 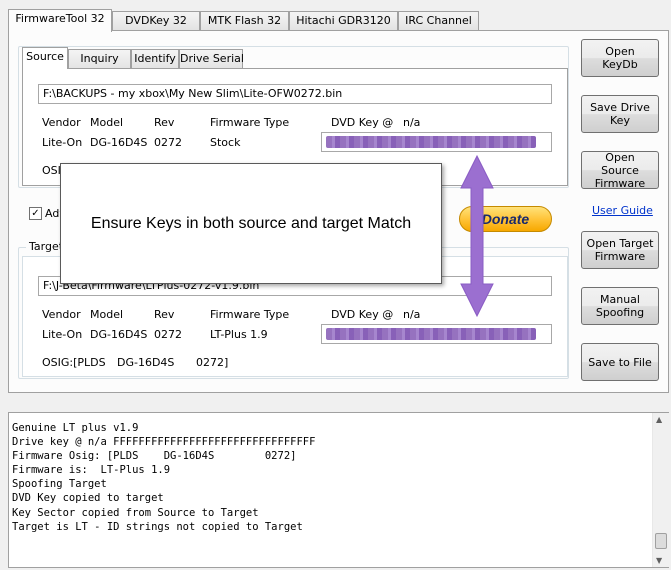 I want to click on tab-source: Source, so click(x=45, y=58).